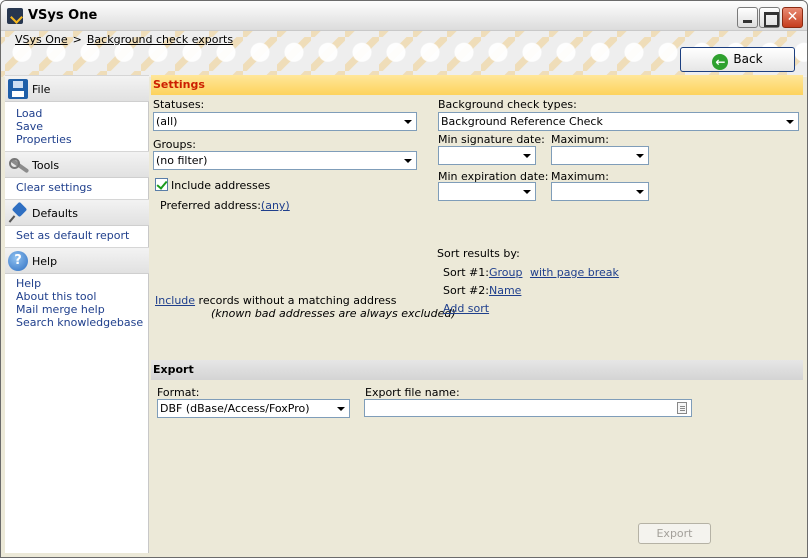 The width and height of the screenshot is (808, 558). What do you see at coordinates (674, 533) in the screenshot?
I see `export-button: Export` at bounding box center [674, 533].